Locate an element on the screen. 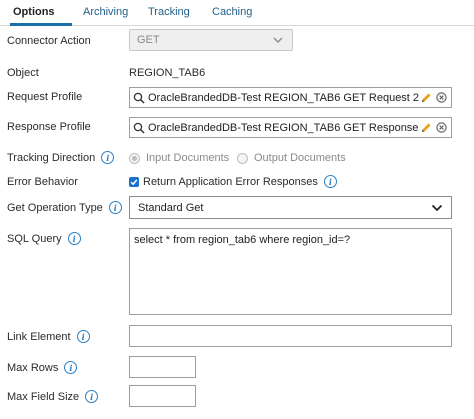  tab-tracking: Tracking is located at coordinates (169, 12).